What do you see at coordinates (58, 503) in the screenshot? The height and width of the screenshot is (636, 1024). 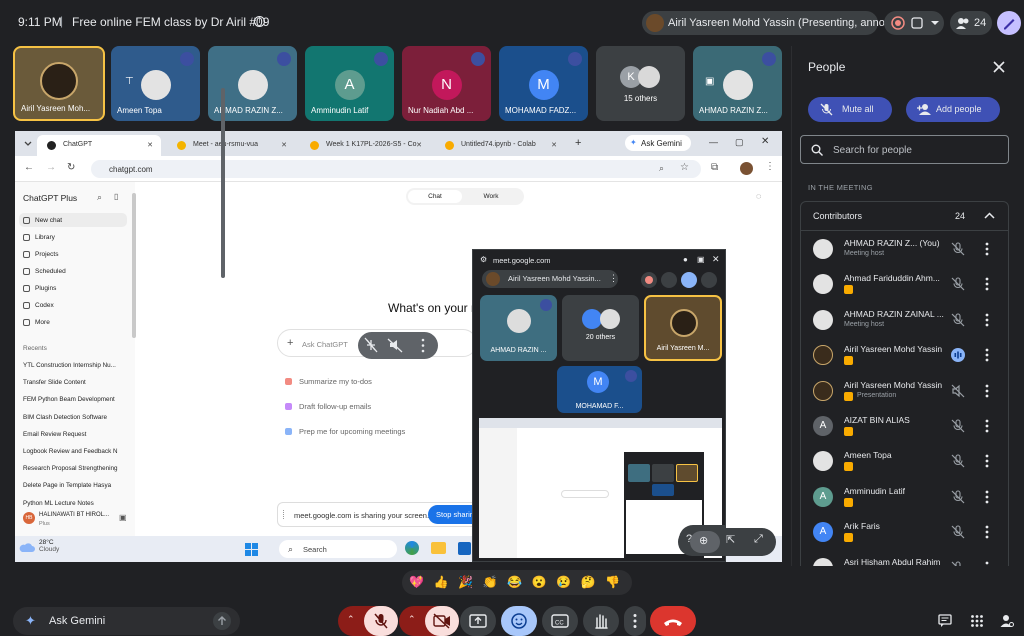 I see `recent-chat-item: Python ML Lecture Notes` at bounding box center [58, 503].